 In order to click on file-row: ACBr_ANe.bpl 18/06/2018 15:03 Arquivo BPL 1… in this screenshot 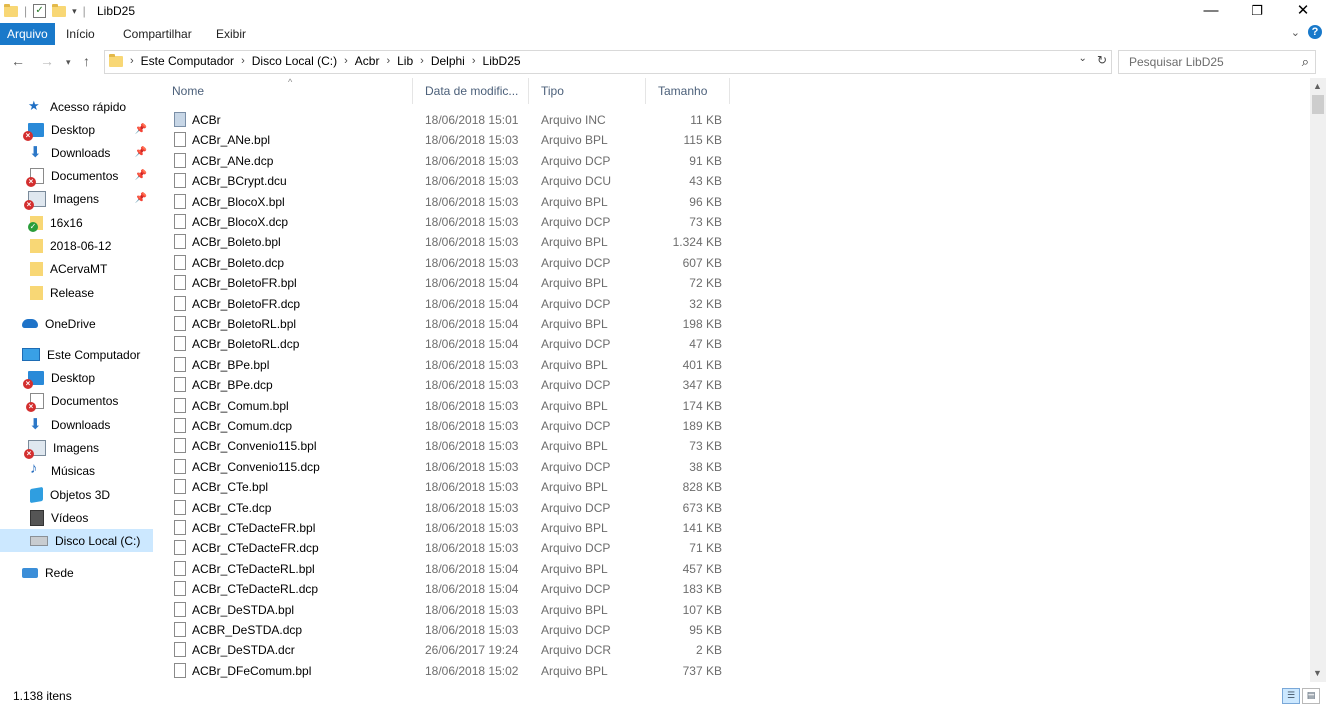, I will do `click(445, 140)`.